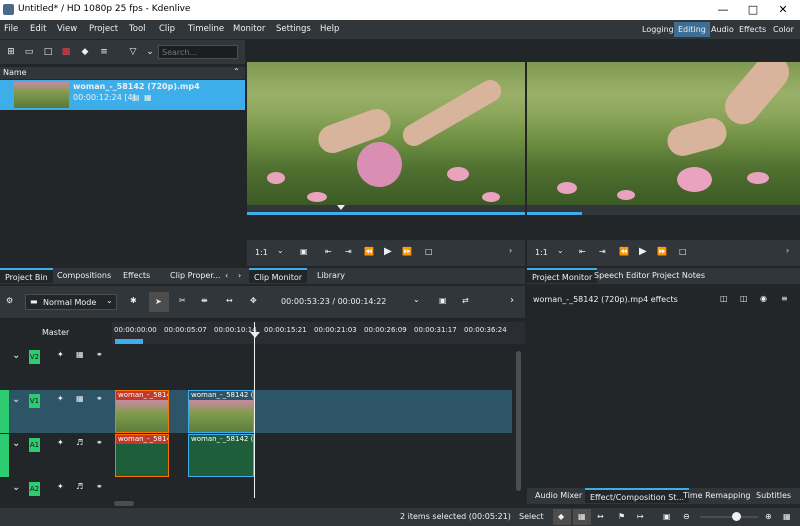 The image size is (800, 526). Describe the element at coordinates (341, 207) in the screenshot. I see `clip-playhead-icon` at that location.